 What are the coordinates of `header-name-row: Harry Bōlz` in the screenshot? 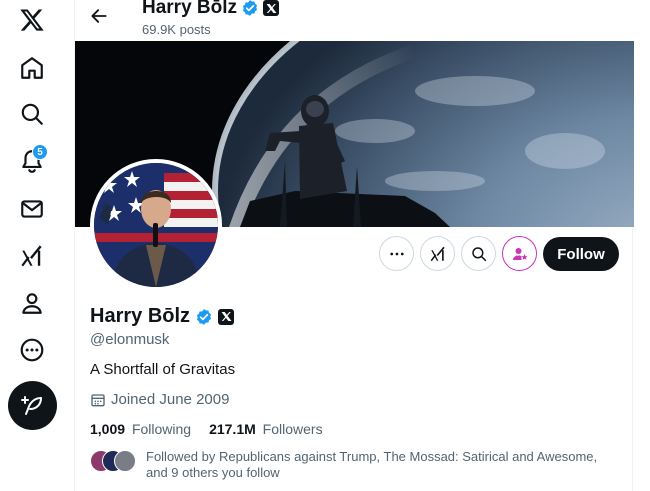 It's located at (211, 9).